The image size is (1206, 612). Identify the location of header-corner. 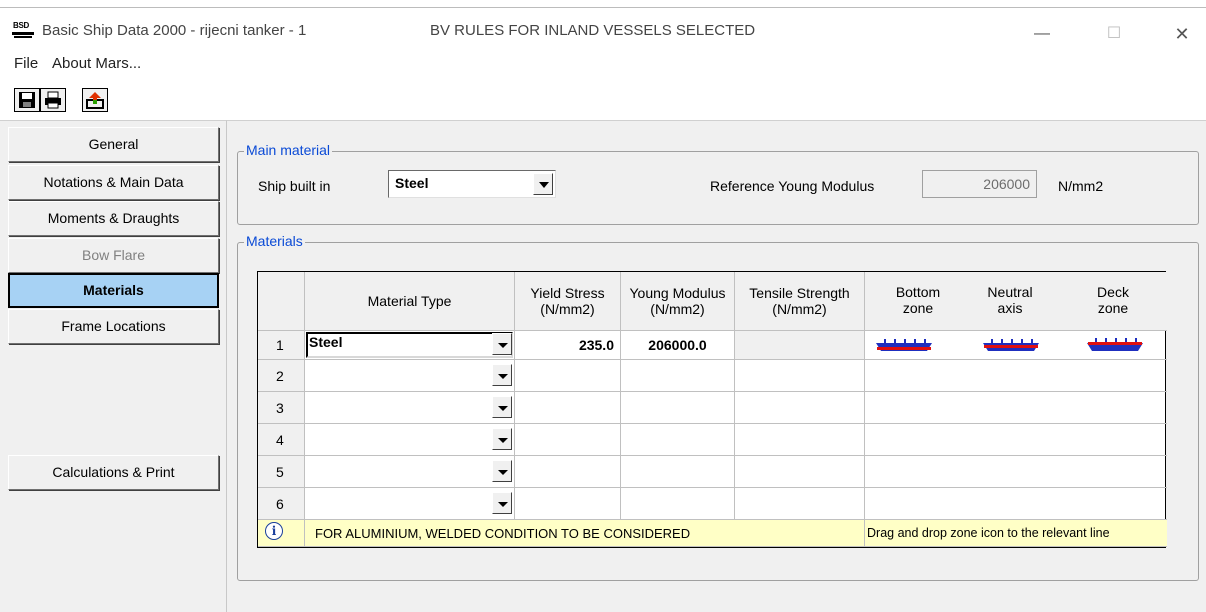
(281, 301).